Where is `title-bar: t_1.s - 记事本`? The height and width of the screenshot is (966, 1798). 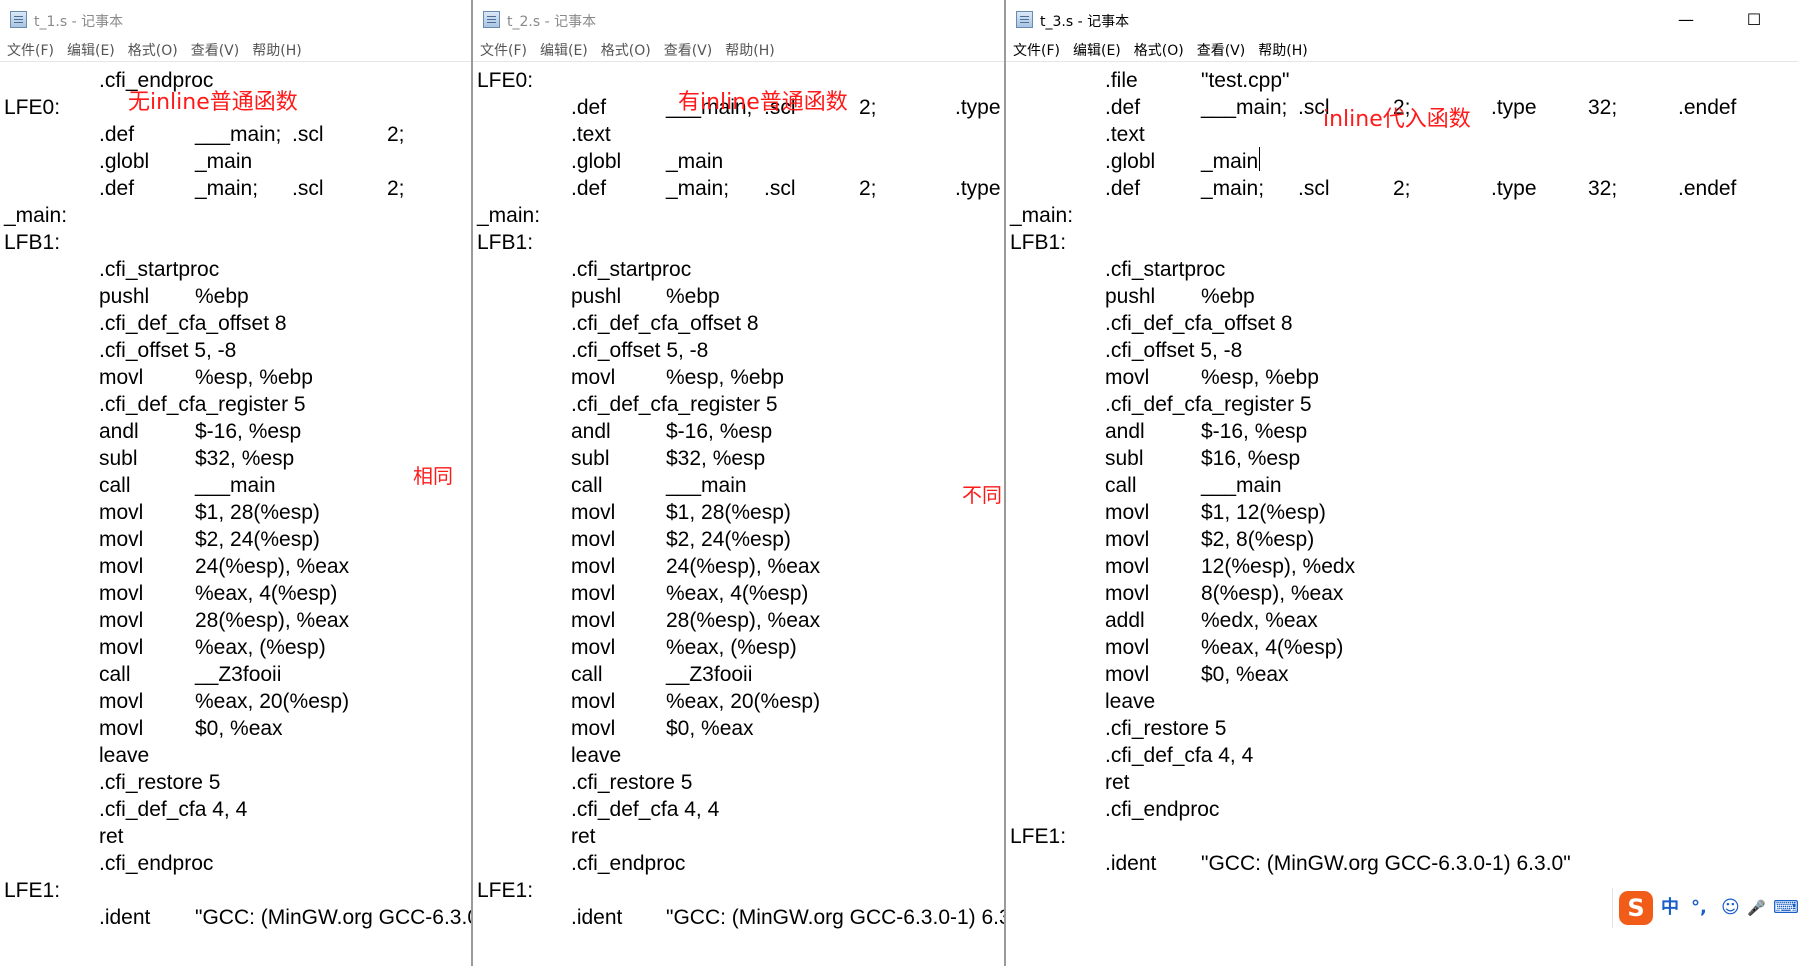 title-bar: t_1.s - 记事本 is located at coordinates (236, 20).